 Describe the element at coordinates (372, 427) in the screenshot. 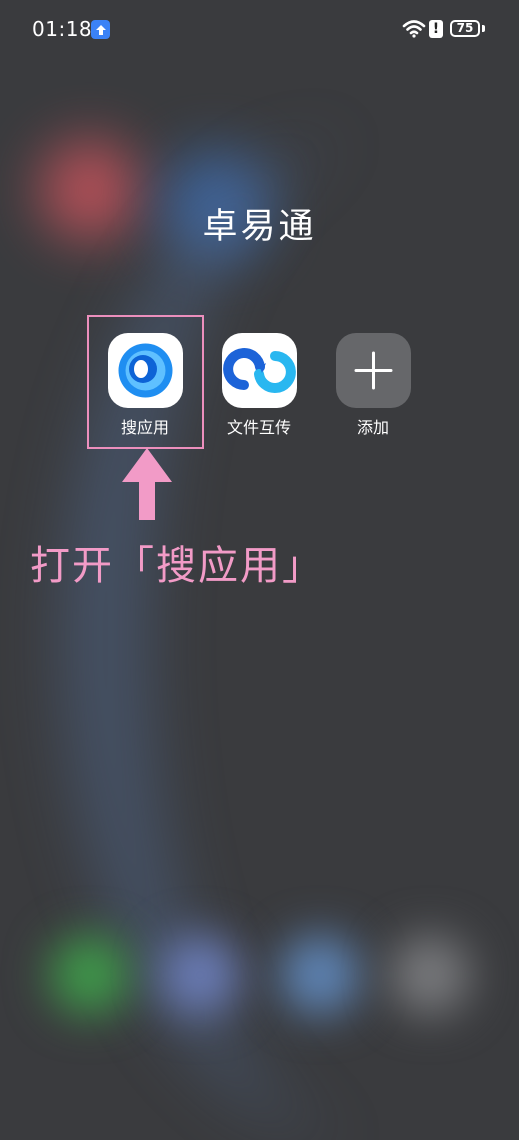

I see `app-label-add: 添加` at that location.